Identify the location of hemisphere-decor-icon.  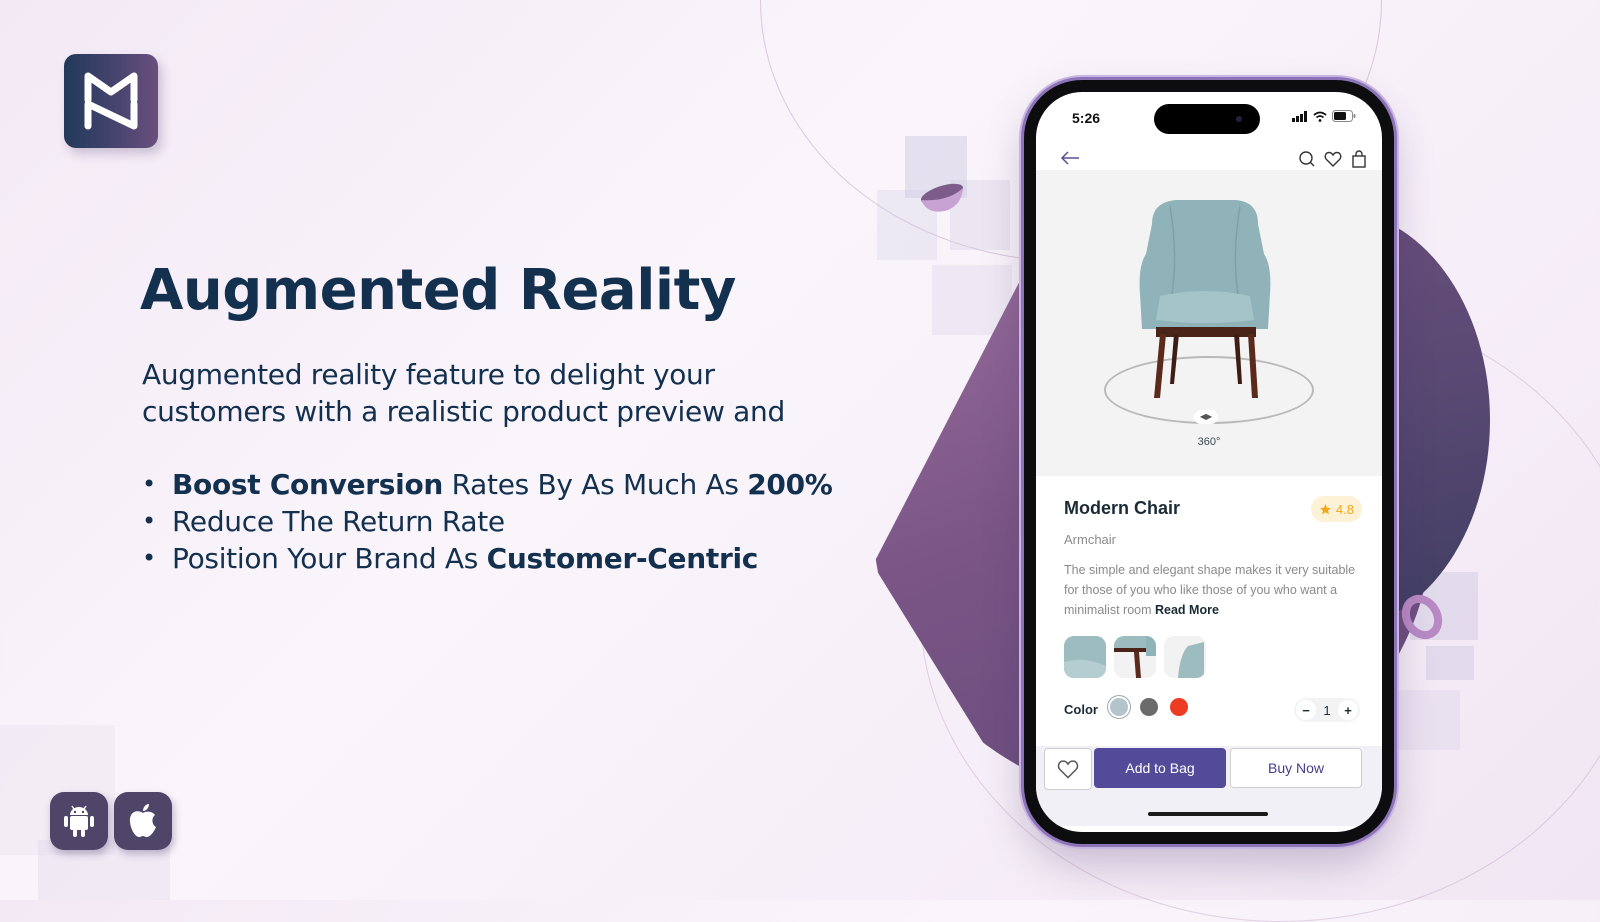
(942, 197).